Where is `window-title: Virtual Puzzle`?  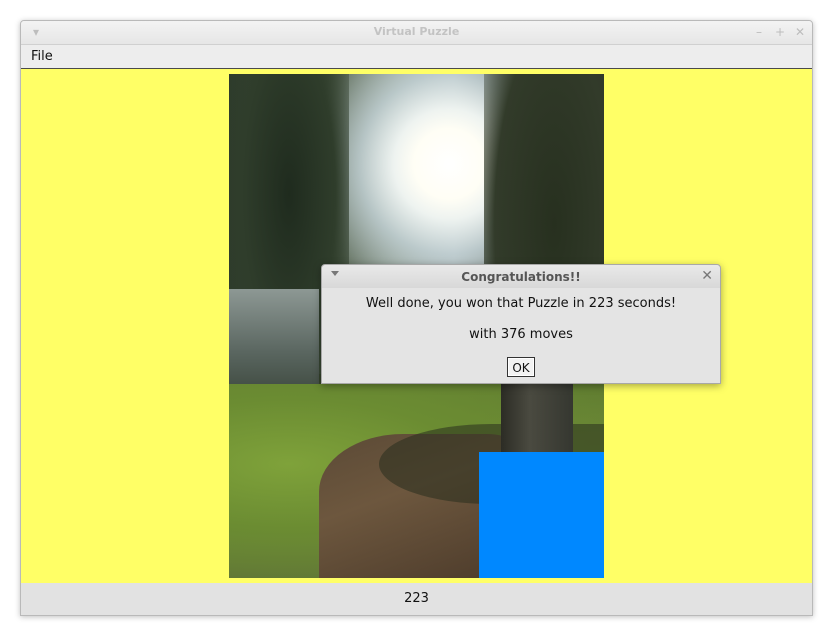
window-title: Virtual Puzzle is located at coordinates (416, 31).